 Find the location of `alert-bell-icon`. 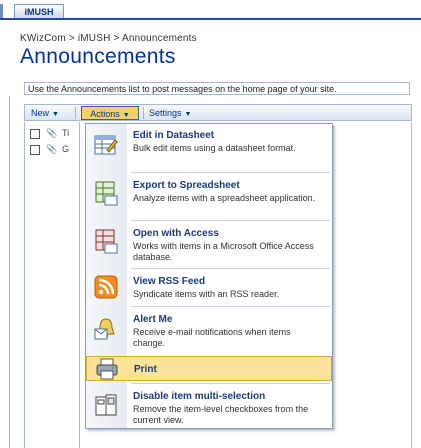

alert-bell-icon is located at coordinates (104, 329).